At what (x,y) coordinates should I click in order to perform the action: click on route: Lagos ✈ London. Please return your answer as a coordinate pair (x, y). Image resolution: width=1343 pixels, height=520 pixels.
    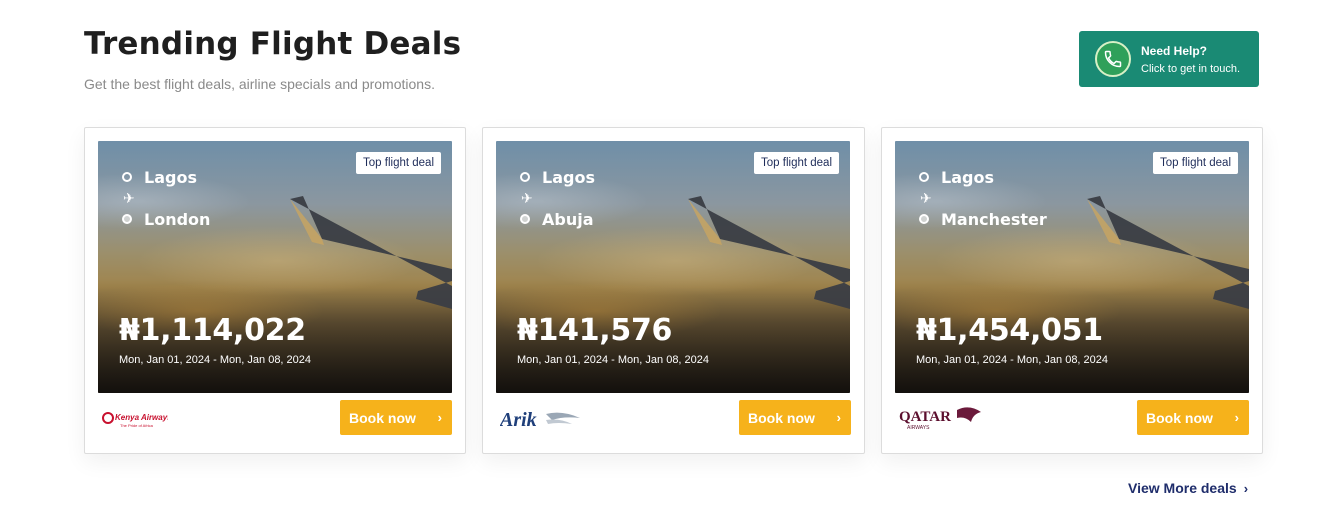
    Looking at the image, I should click on (166, 198).